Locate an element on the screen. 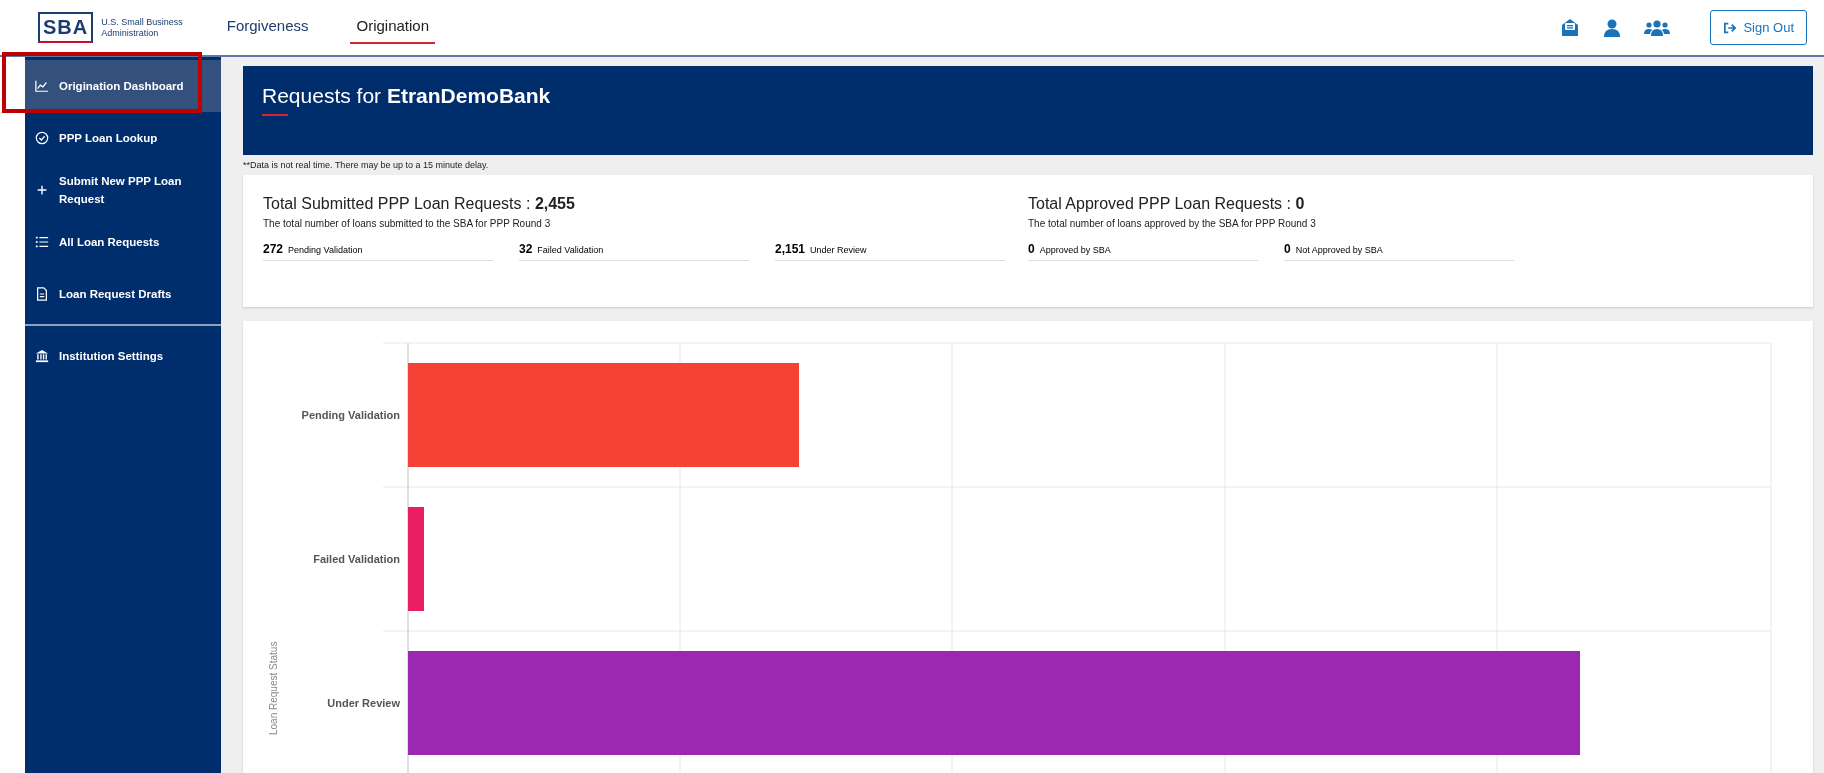 The width and height of the screenshot is (1824, 773). sign-out-button: Sign Out is located at coordinates (1758, 27).